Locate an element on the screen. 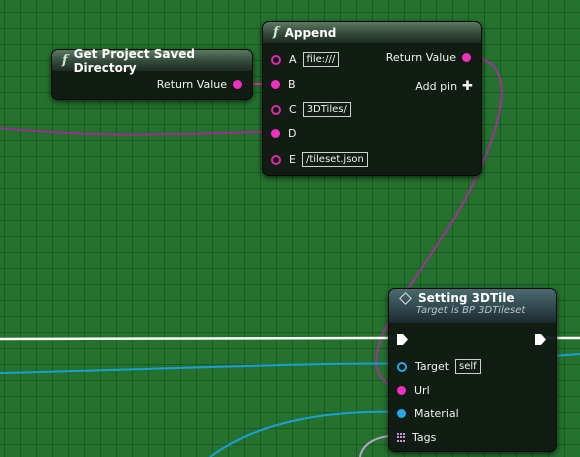  pin-row-d: D is located at coordinates (283, 133).